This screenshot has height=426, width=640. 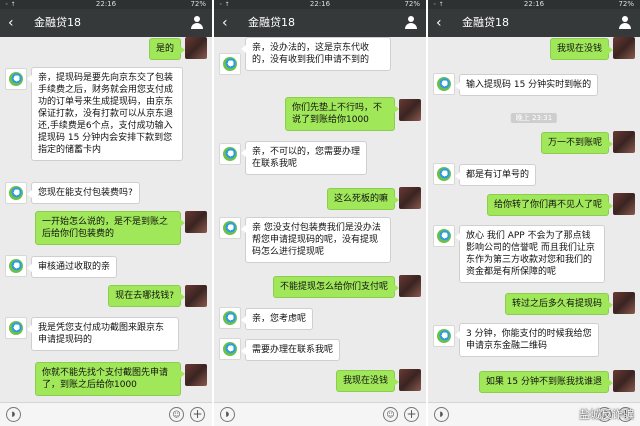 What do you see at coordinates (167, 49) in the screenshot?
I see `message-bubble-outgoing: 是的` at bounding box center [167, 49].